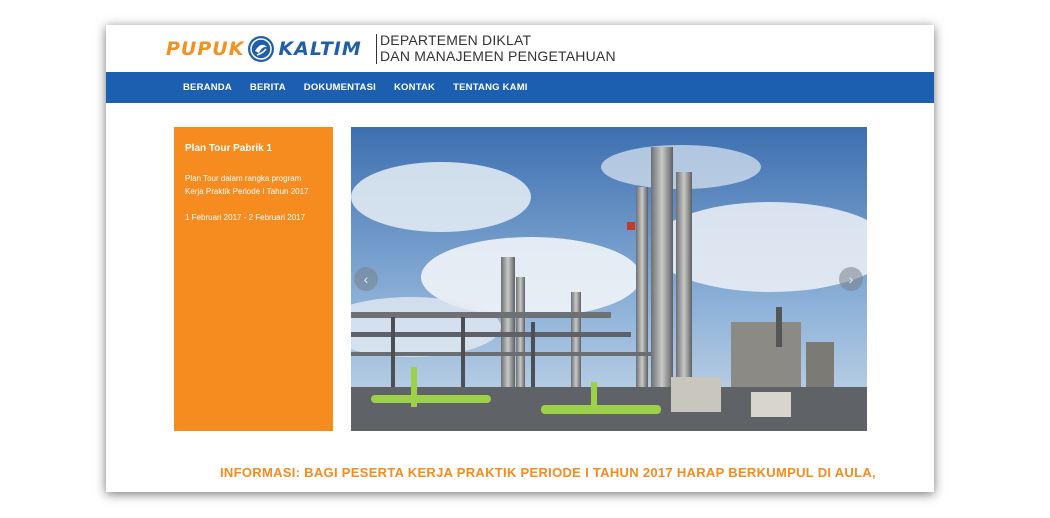 This screenshot has width=1050, height=518. I want to click on department-line-2: DAN MANAJEMEN PENGETAHUAN, so click(498, 56).